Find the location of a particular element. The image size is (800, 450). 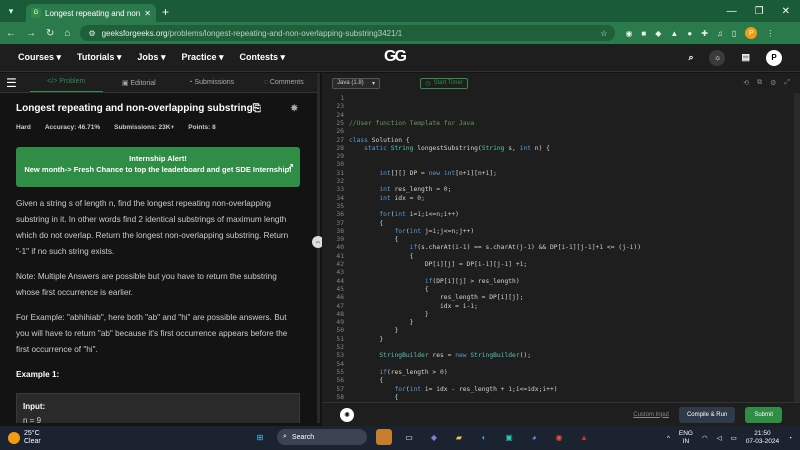

extensions-puzzle-icon: ✚ is located at coordinates (704, 33).